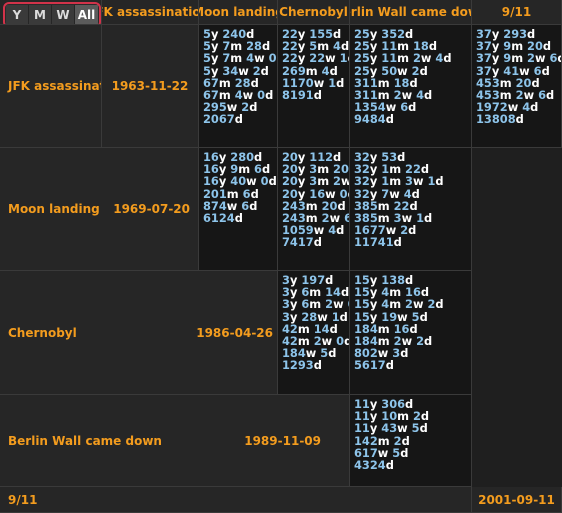 The height and width of the screenshot is (513, 562). Describe the element at coordinates (40, 14) in the screenshot. I see `months-button: M` at that location.